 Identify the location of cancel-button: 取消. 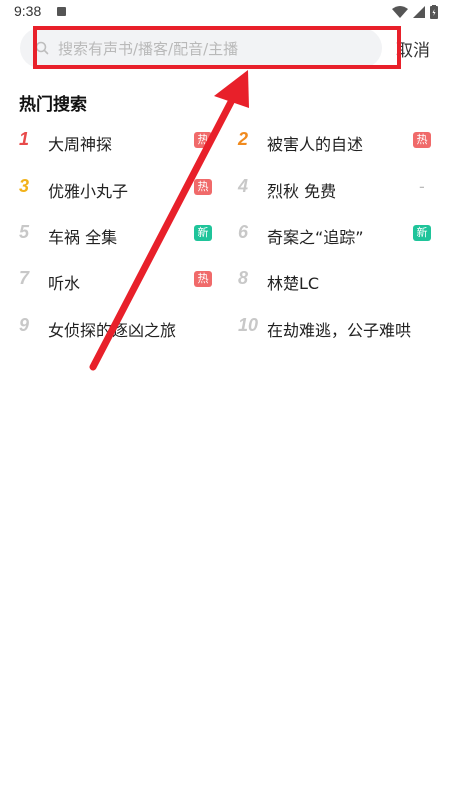
(413, 48).